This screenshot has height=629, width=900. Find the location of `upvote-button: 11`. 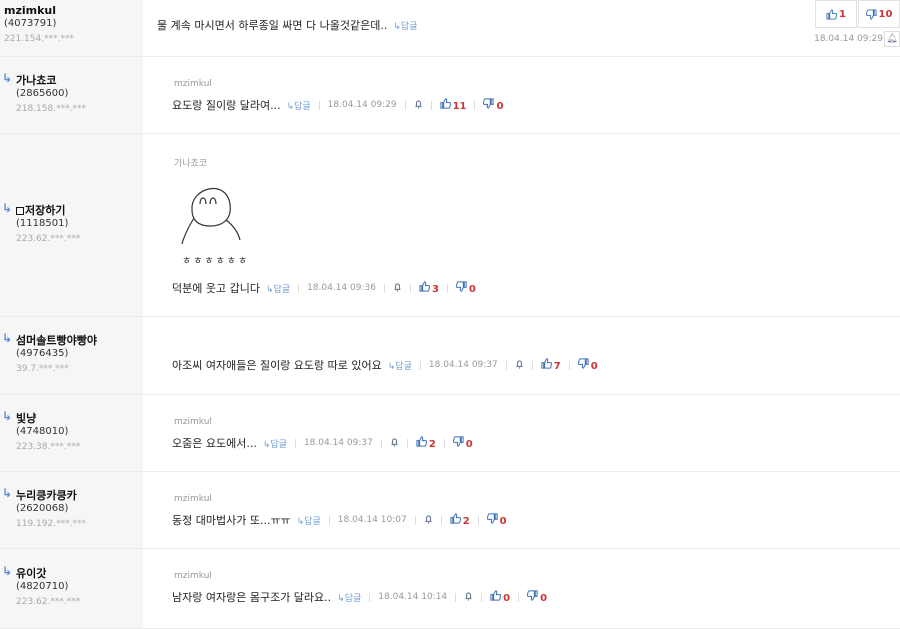

upvote-button: 11 is located at coordinates (453, 105).